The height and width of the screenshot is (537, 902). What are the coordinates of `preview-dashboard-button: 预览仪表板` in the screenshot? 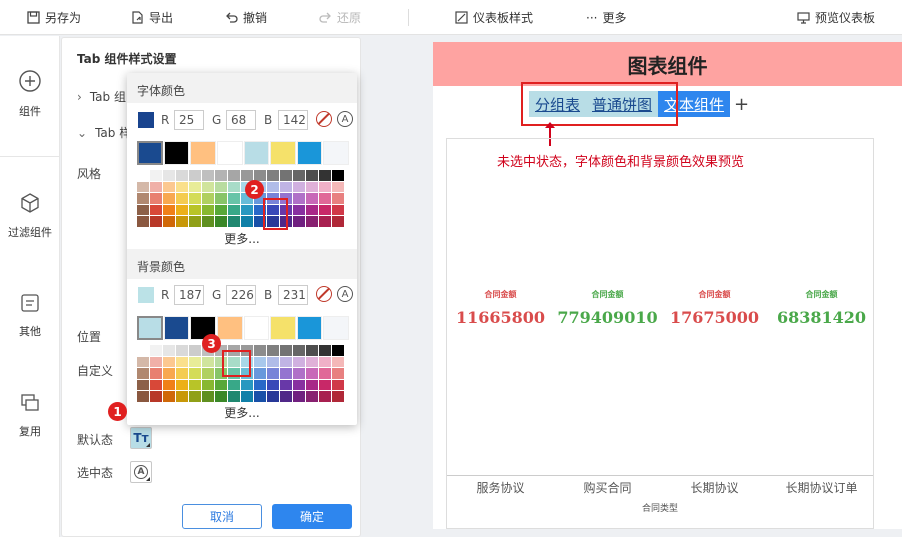 It's located at (836, 17).